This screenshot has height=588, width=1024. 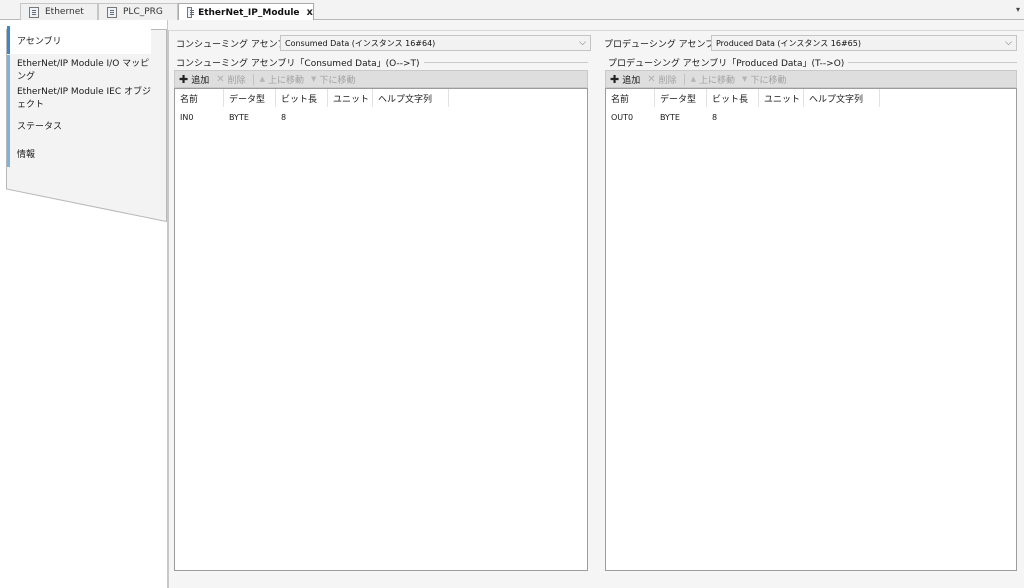 I want to click on producing-assembly-label: プロデューシング アセンブリ, so click(x=664, y=45).